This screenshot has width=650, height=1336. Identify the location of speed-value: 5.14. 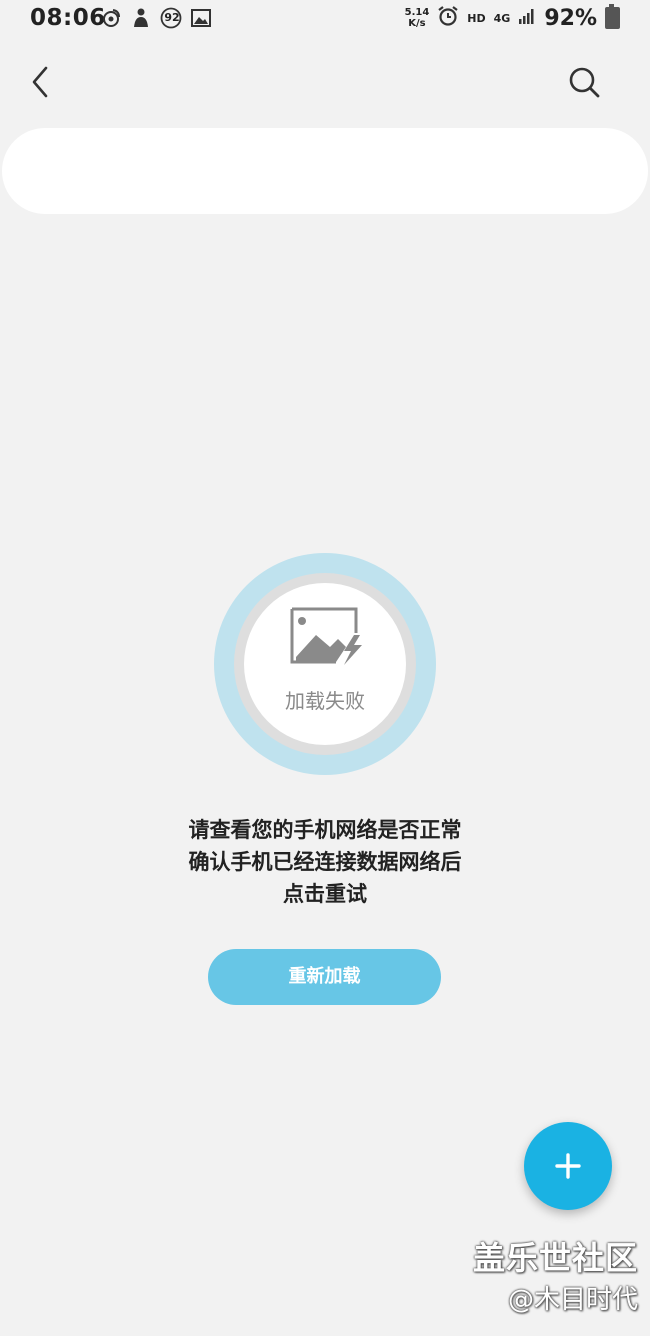
(417, 12).